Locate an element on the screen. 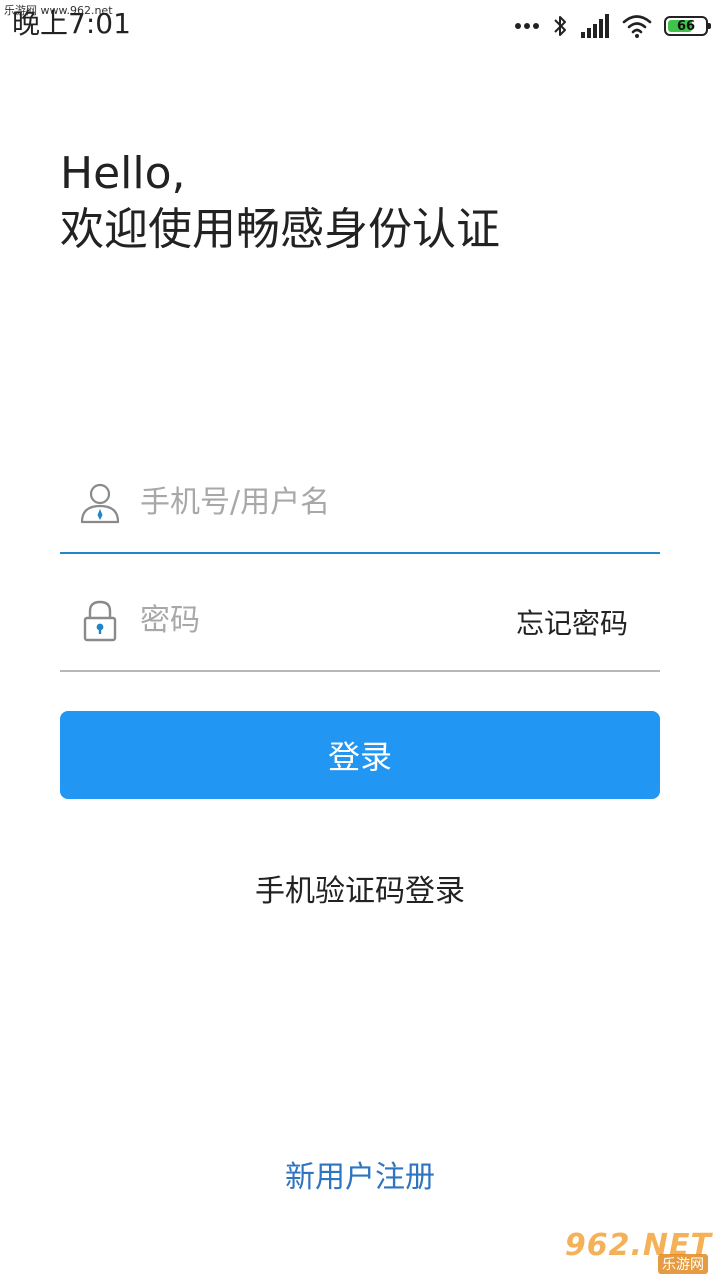 The image size is (720, 1280). status-icons: 66 is located at coordinates (612, 26).